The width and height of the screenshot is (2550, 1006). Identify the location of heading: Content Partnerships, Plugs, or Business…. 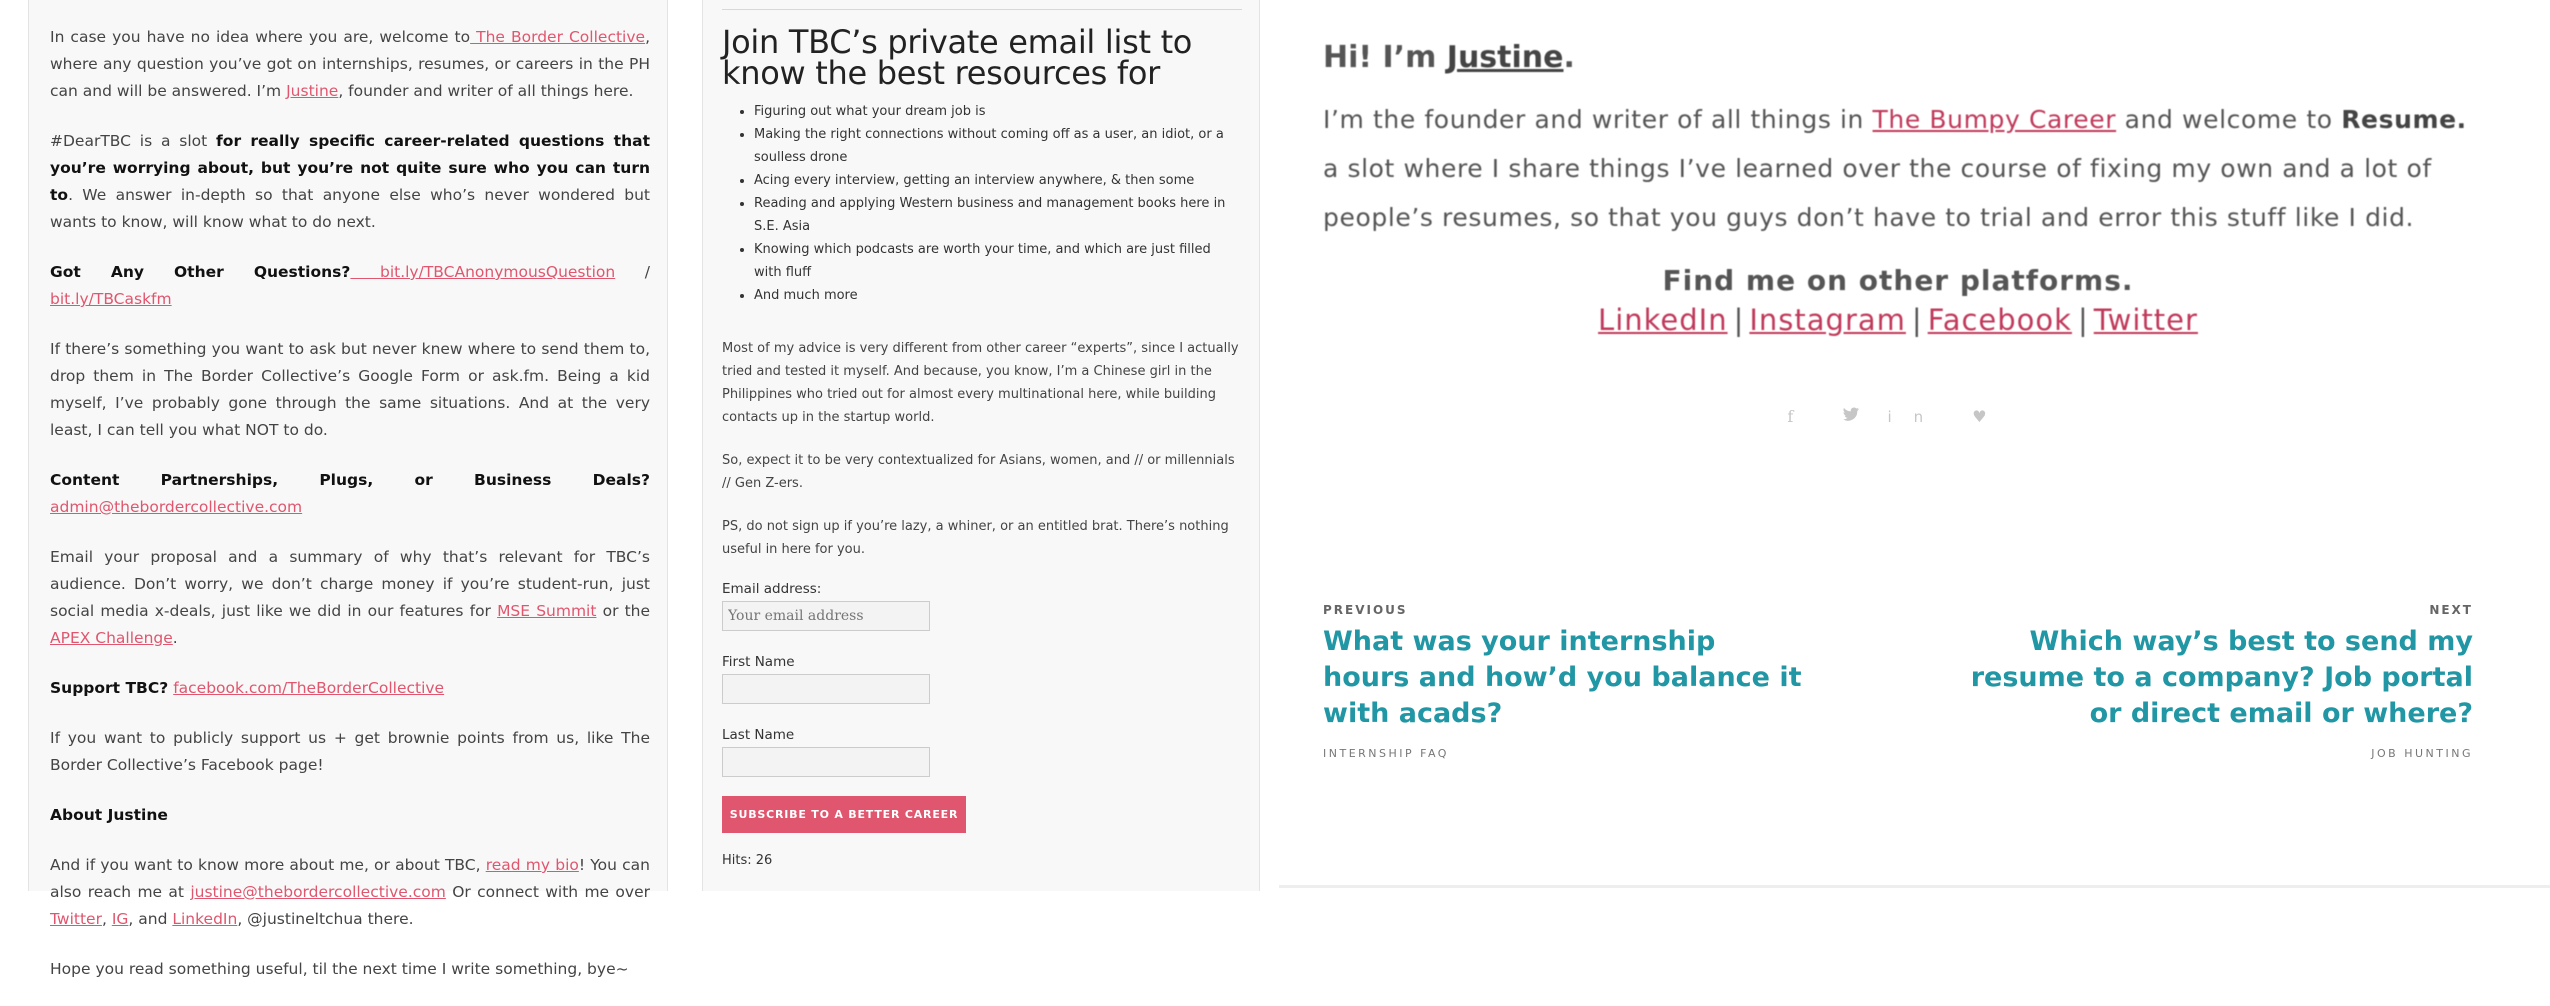
(350, 480).